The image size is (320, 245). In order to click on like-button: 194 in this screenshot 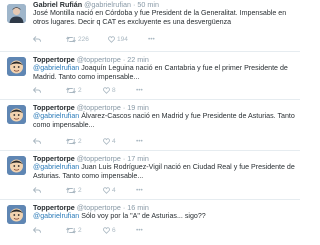, I will do `click(118, 39)`.